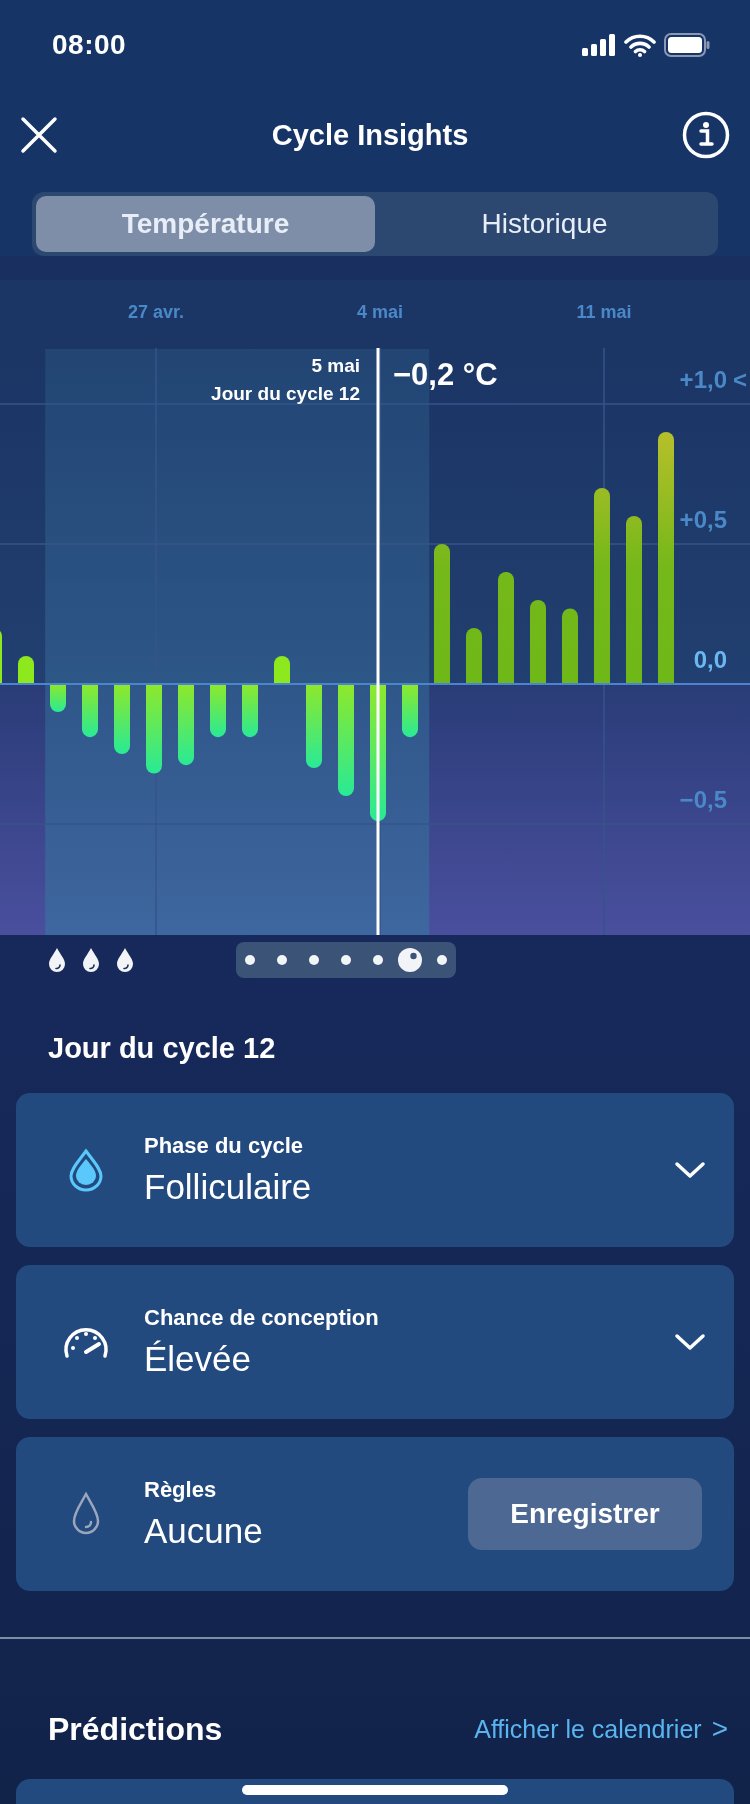 The height and width of the screenshot is (1804, 750). Describe the element at coordinates (335, 365) in the screenshot. I see `tooltip-date: 5 mai` at that location.